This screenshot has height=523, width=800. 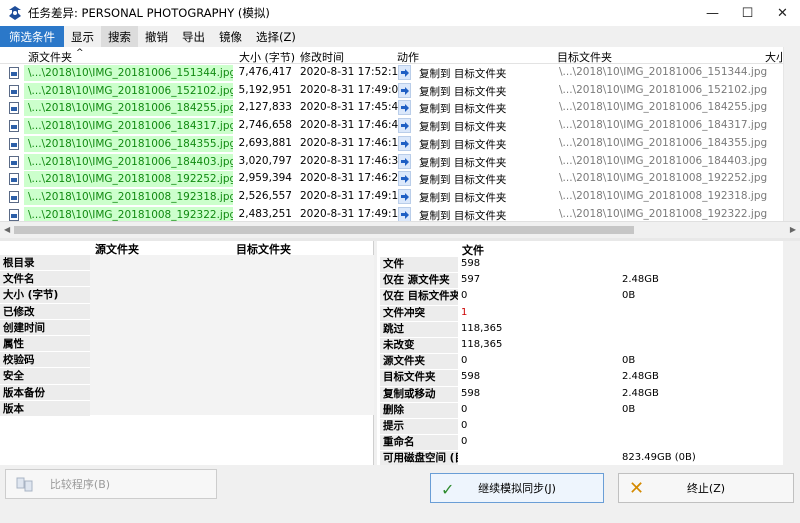 I want to click on tab-undo: 撤销, so click(x=156, y=36).